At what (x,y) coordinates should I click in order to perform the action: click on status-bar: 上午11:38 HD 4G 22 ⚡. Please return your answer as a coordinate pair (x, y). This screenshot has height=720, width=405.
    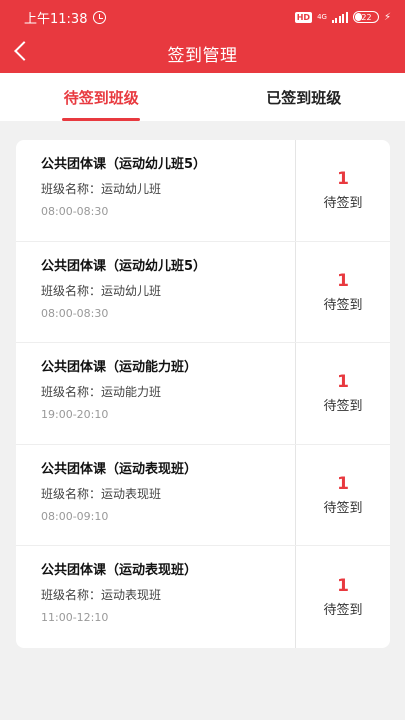
    Looking at the image, I should click on (202, 17).